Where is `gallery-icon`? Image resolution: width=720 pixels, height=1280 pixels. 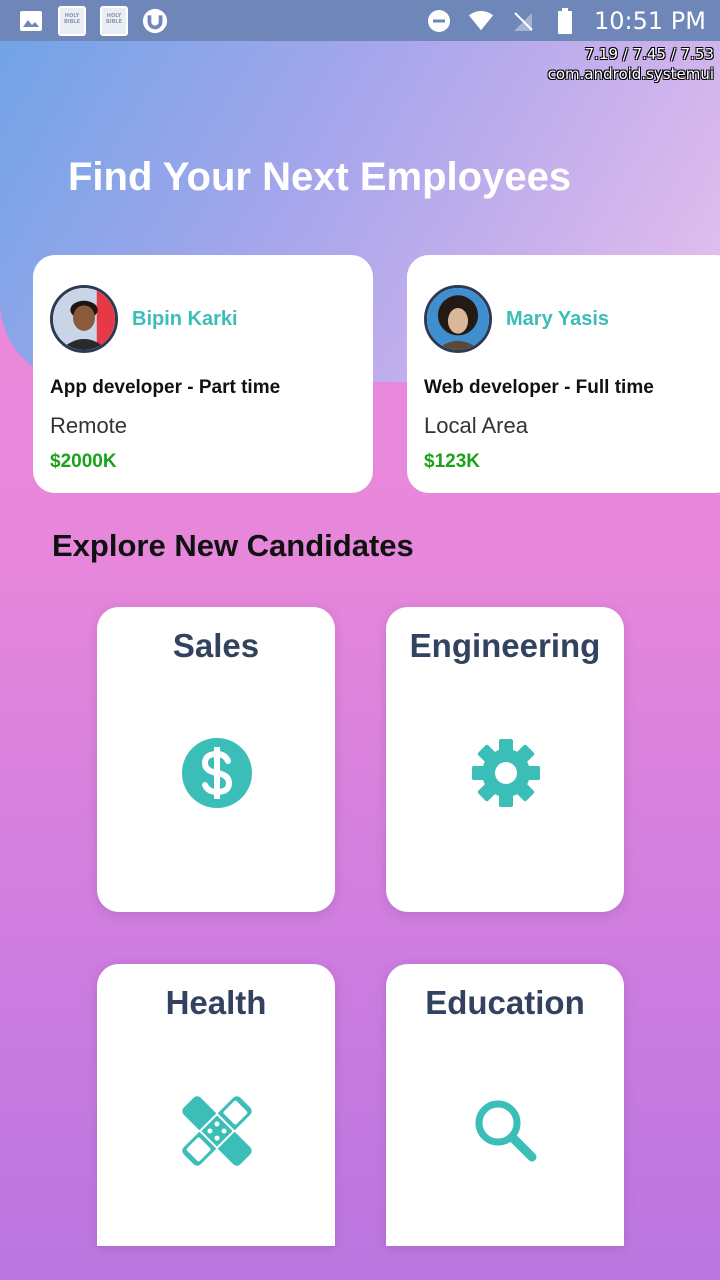
gallery-icon is located at coordinates (31, 21).